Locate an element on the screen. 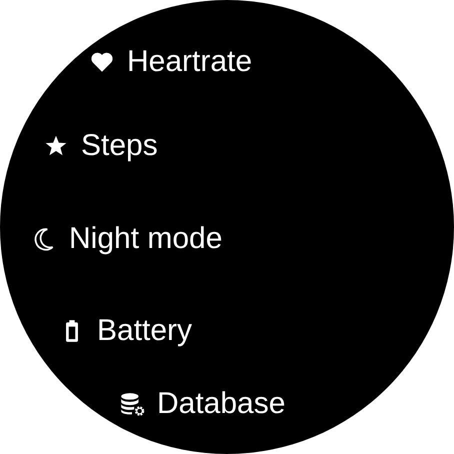  menu-item: Steps is located at coordinates (119, 146).